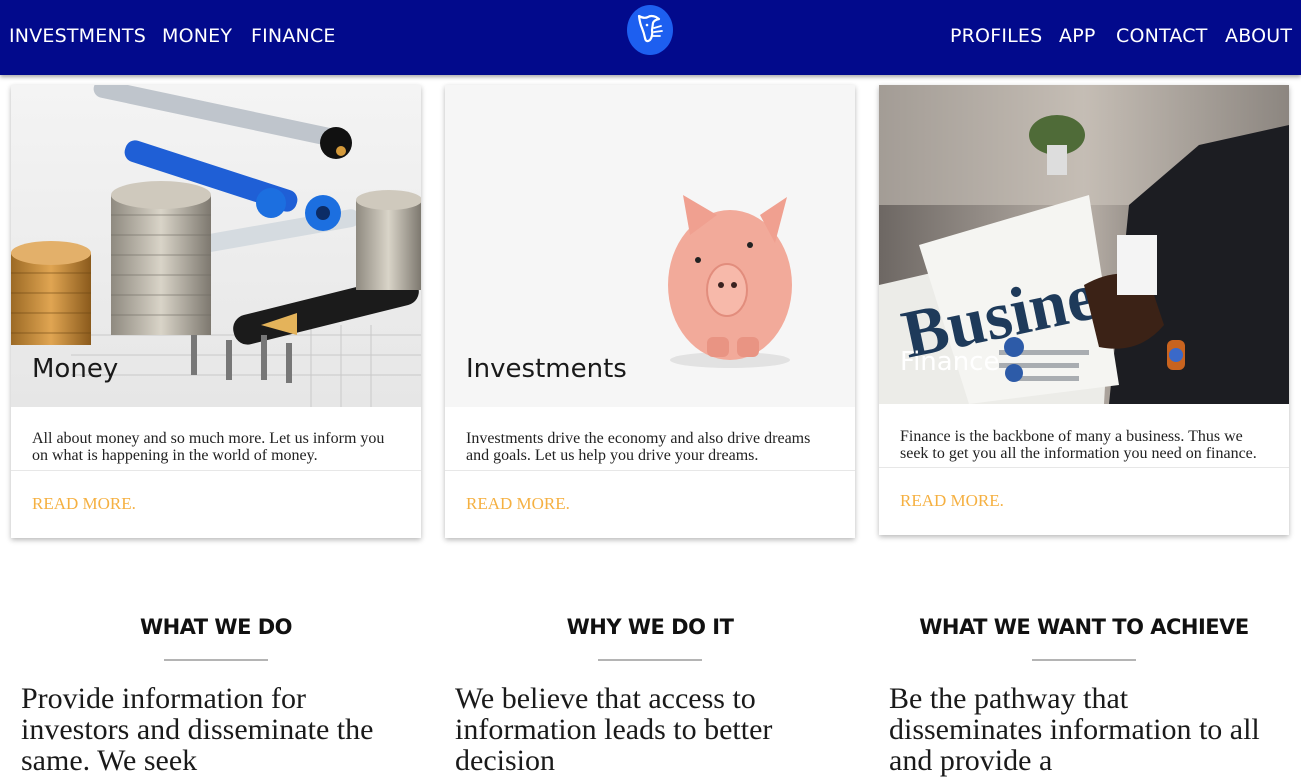 This screenshot has height=777, width=1301. Describe the element at coordinates (1084, 244) in the screenshot. I see `card-finance-image: Business Finance` at that location.